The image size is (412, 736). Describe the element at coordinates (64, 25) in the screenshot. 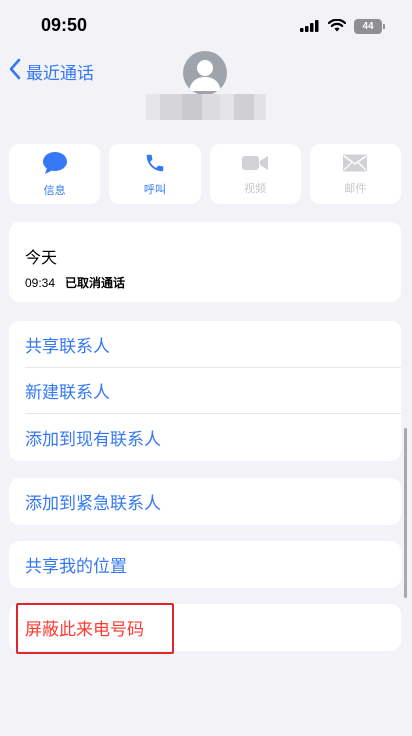

I see `status-time: 09:50` at that location.